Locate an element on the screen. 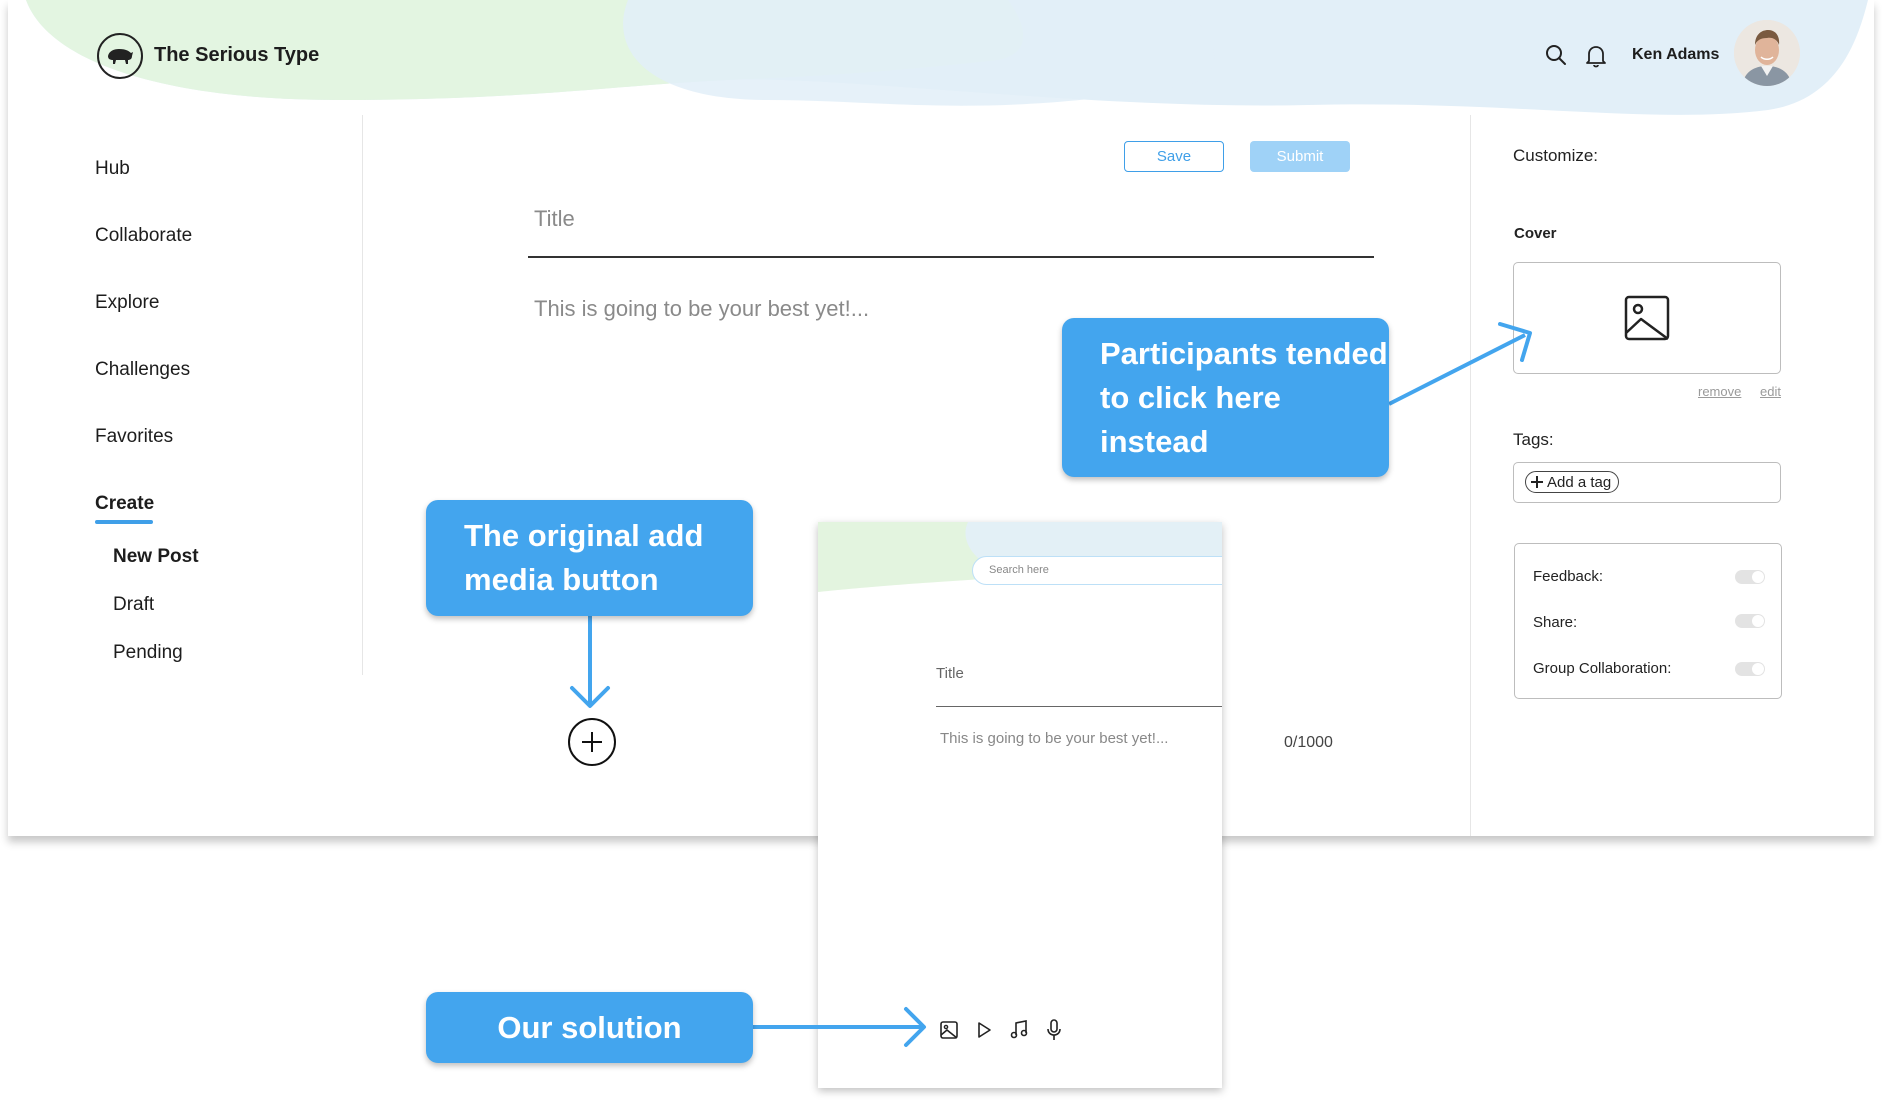  callout-our-solution: Our solution is located at coordinates (589, 1027).